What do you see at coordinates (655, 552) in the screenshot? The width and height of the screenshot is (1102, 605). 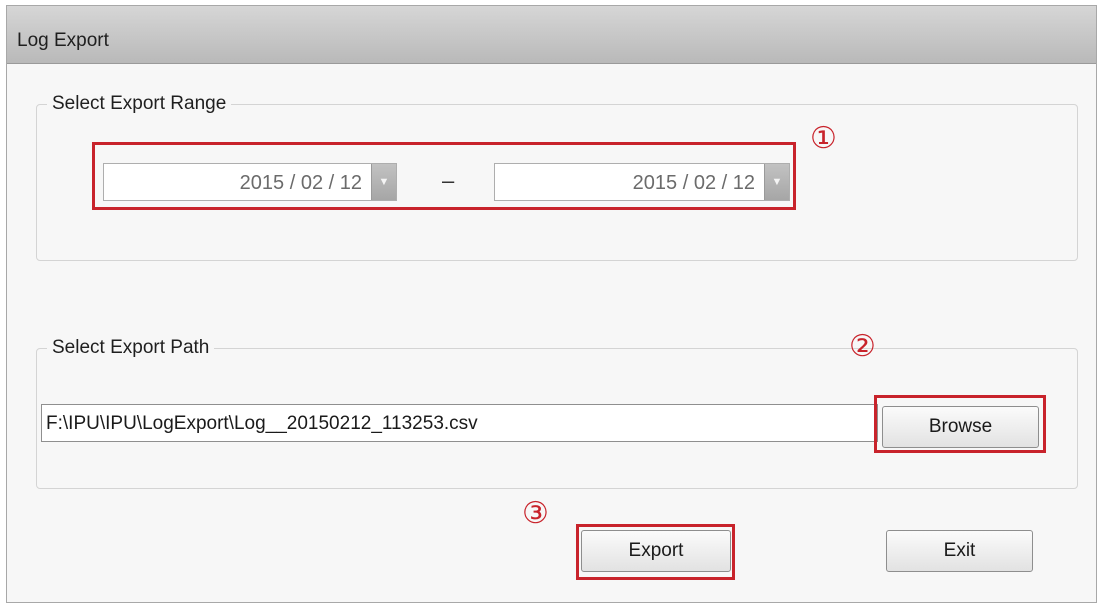 I see `export-highlight` at bounding box center [655, 552].